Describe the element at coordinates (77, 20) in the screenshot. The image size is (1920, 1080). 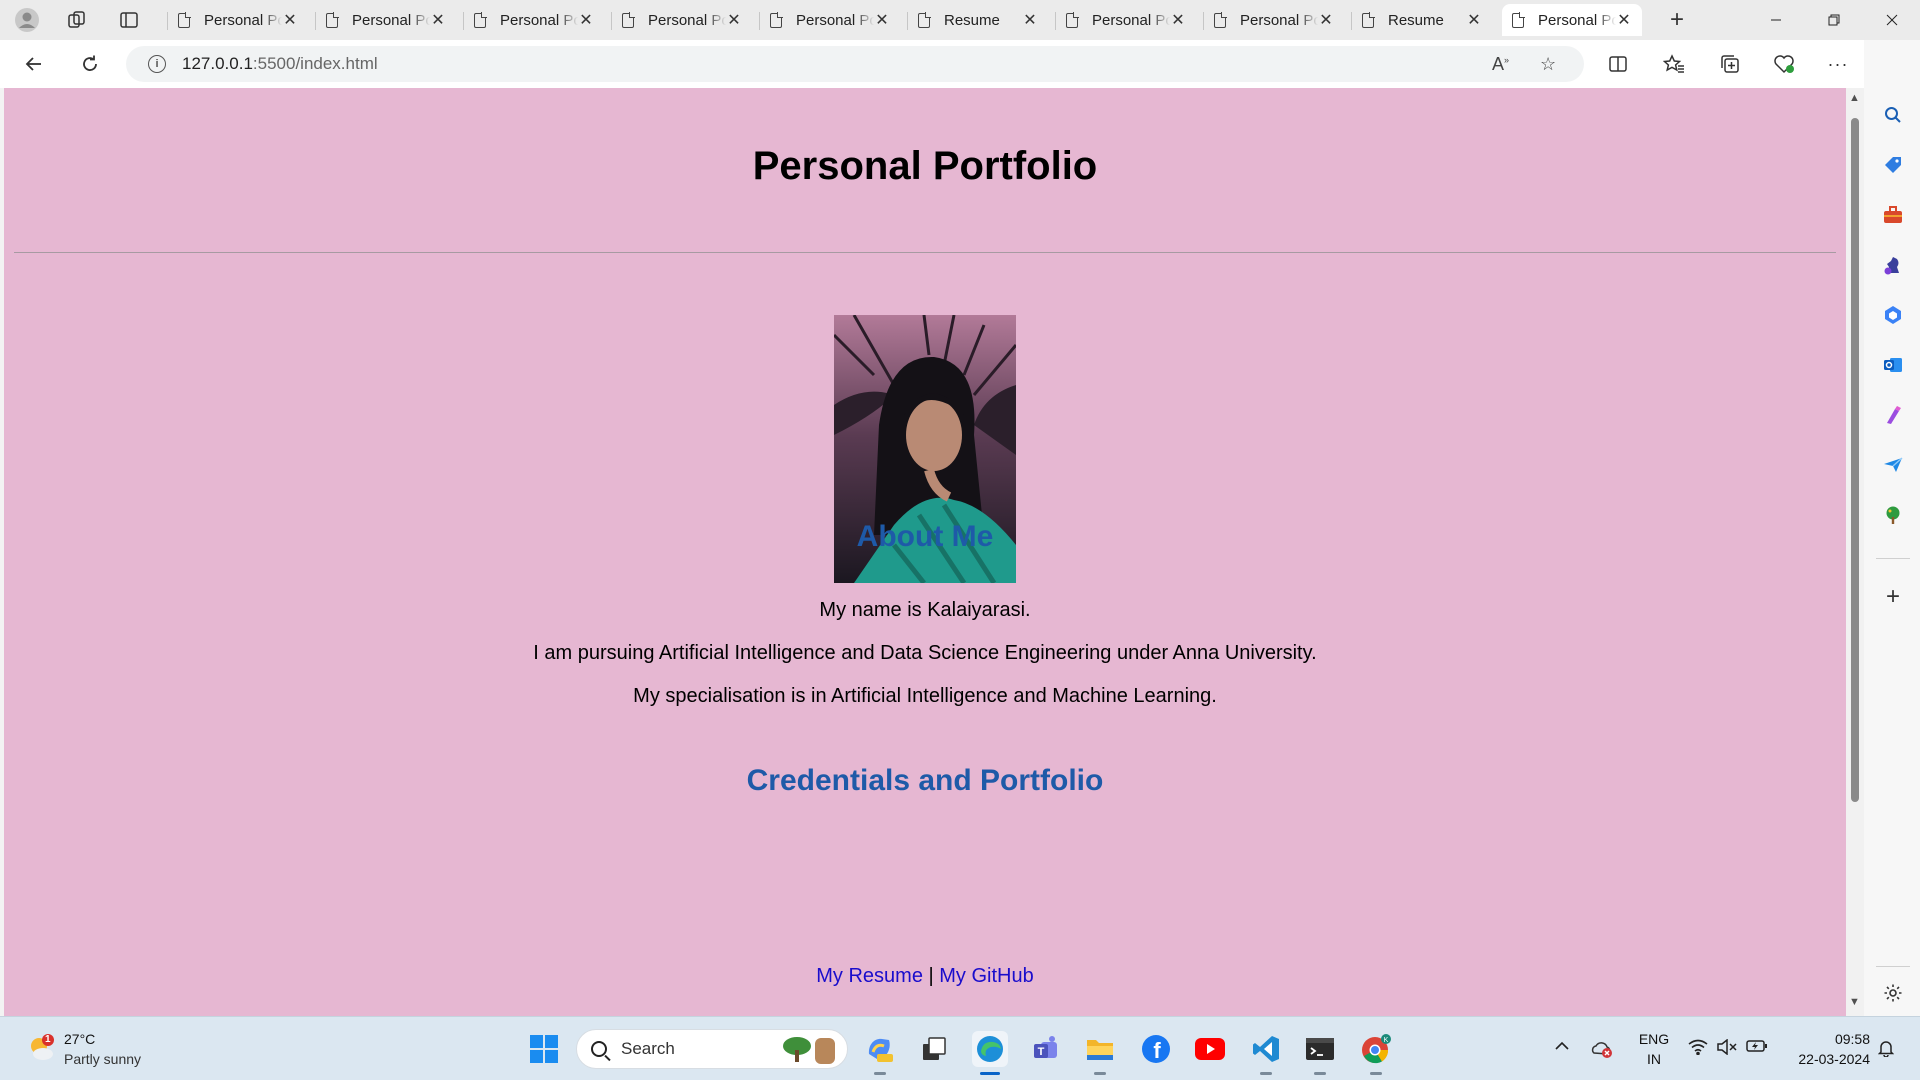
I see `workspaces-icon` at that location.